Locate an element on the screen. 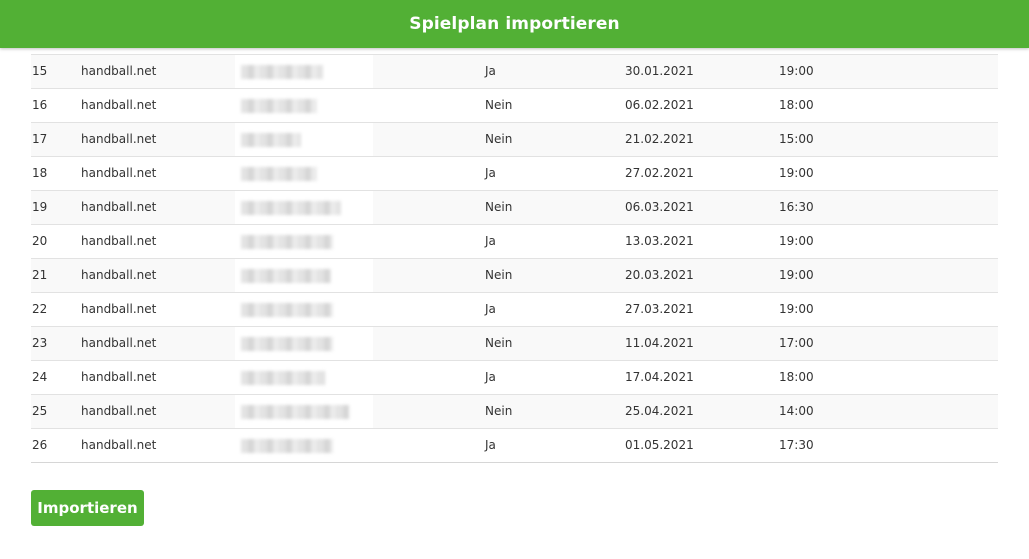  row-date: 27.02.2021 is located at coordinates (659, 173).